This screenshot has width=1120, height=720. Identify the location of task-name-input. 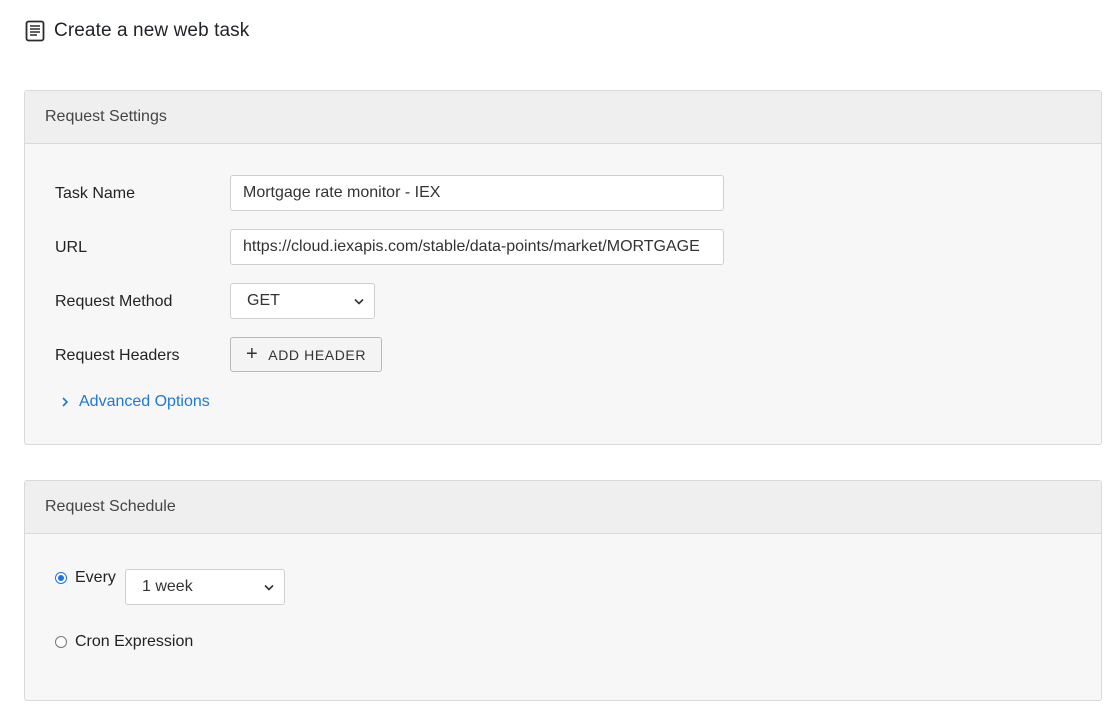
(477, 193).